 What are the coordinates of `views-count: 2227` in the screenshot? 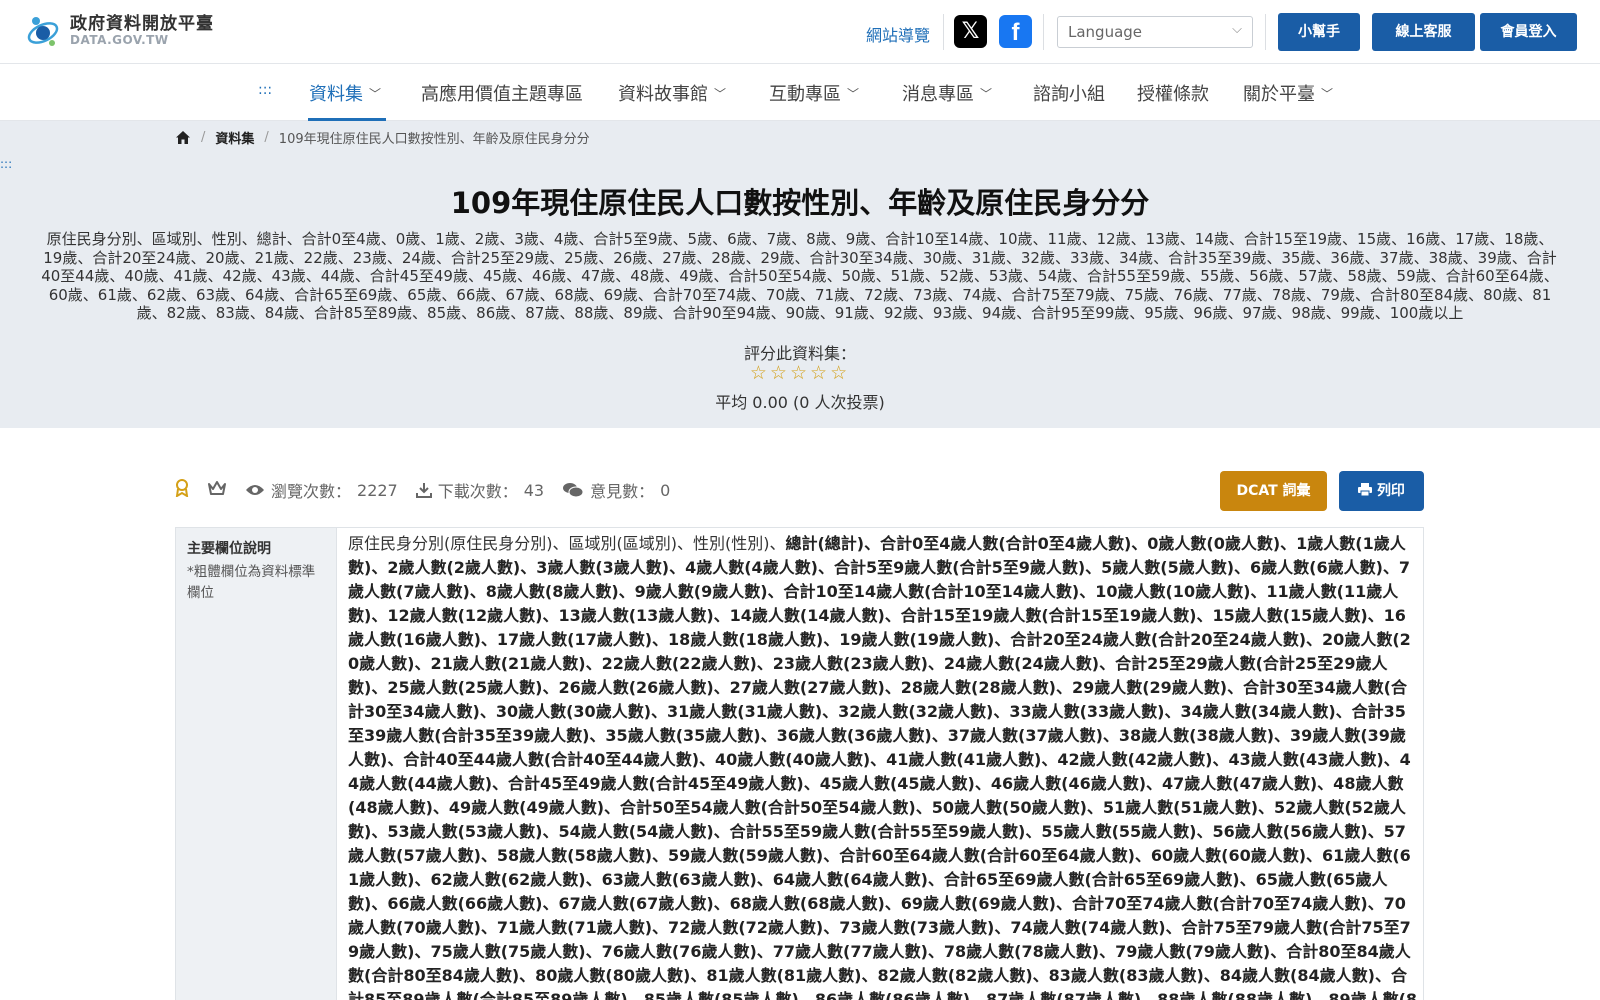 It's located at (377, 490).